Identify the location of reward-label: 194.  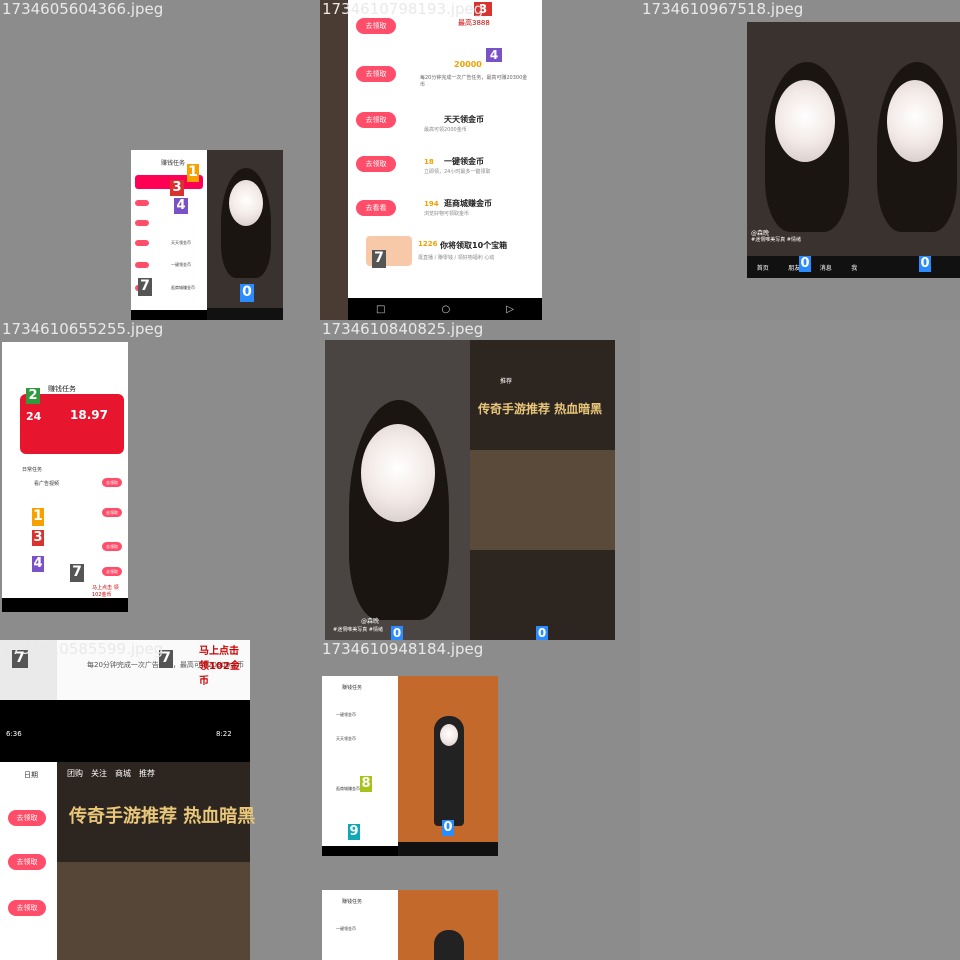
(431, 204).